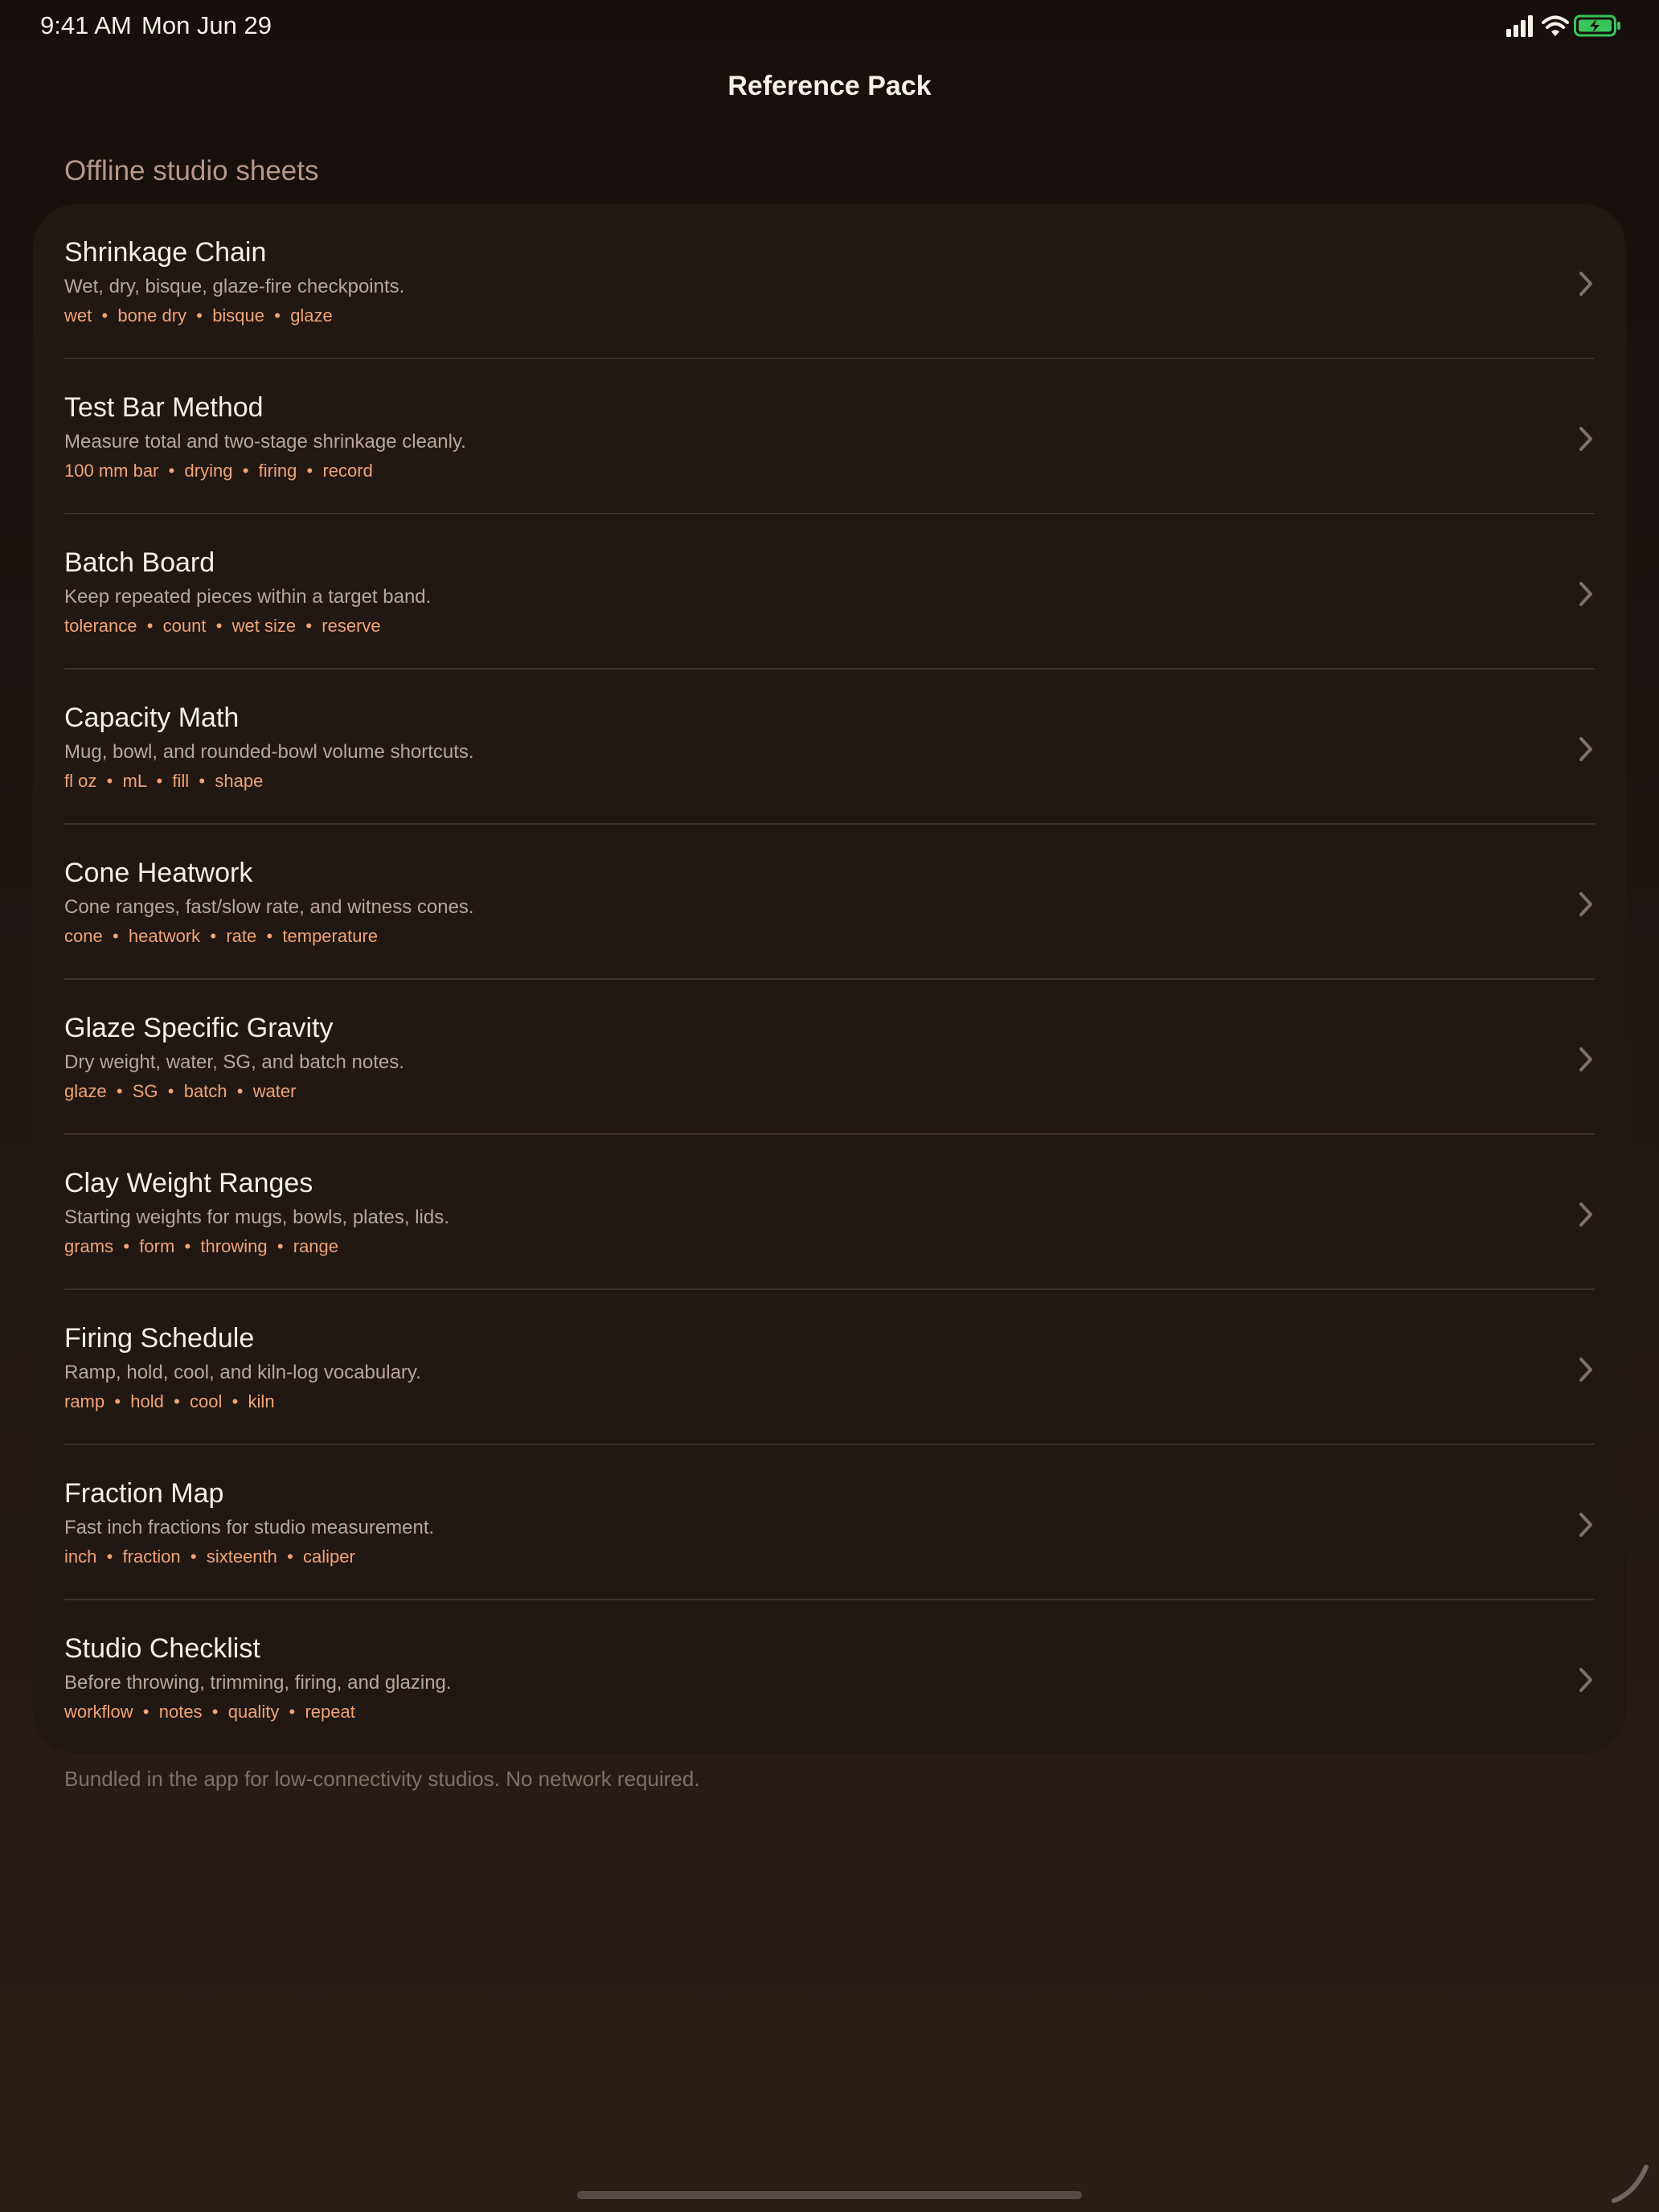 This screenshot has height=2212, width=1659. Describe the element at coordinates (78, 315) in the screenshot. I see `tag: wet` at that location.